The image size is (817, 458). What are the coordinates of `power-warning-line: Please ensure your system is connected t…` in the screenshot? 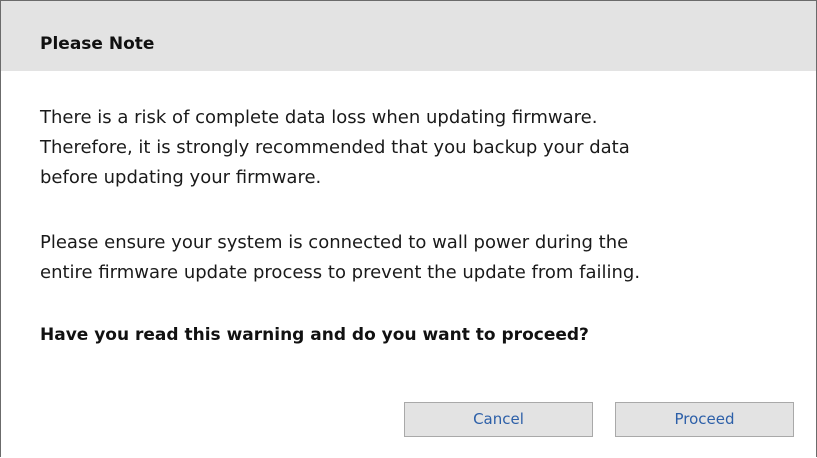 It's located at (334, 242).